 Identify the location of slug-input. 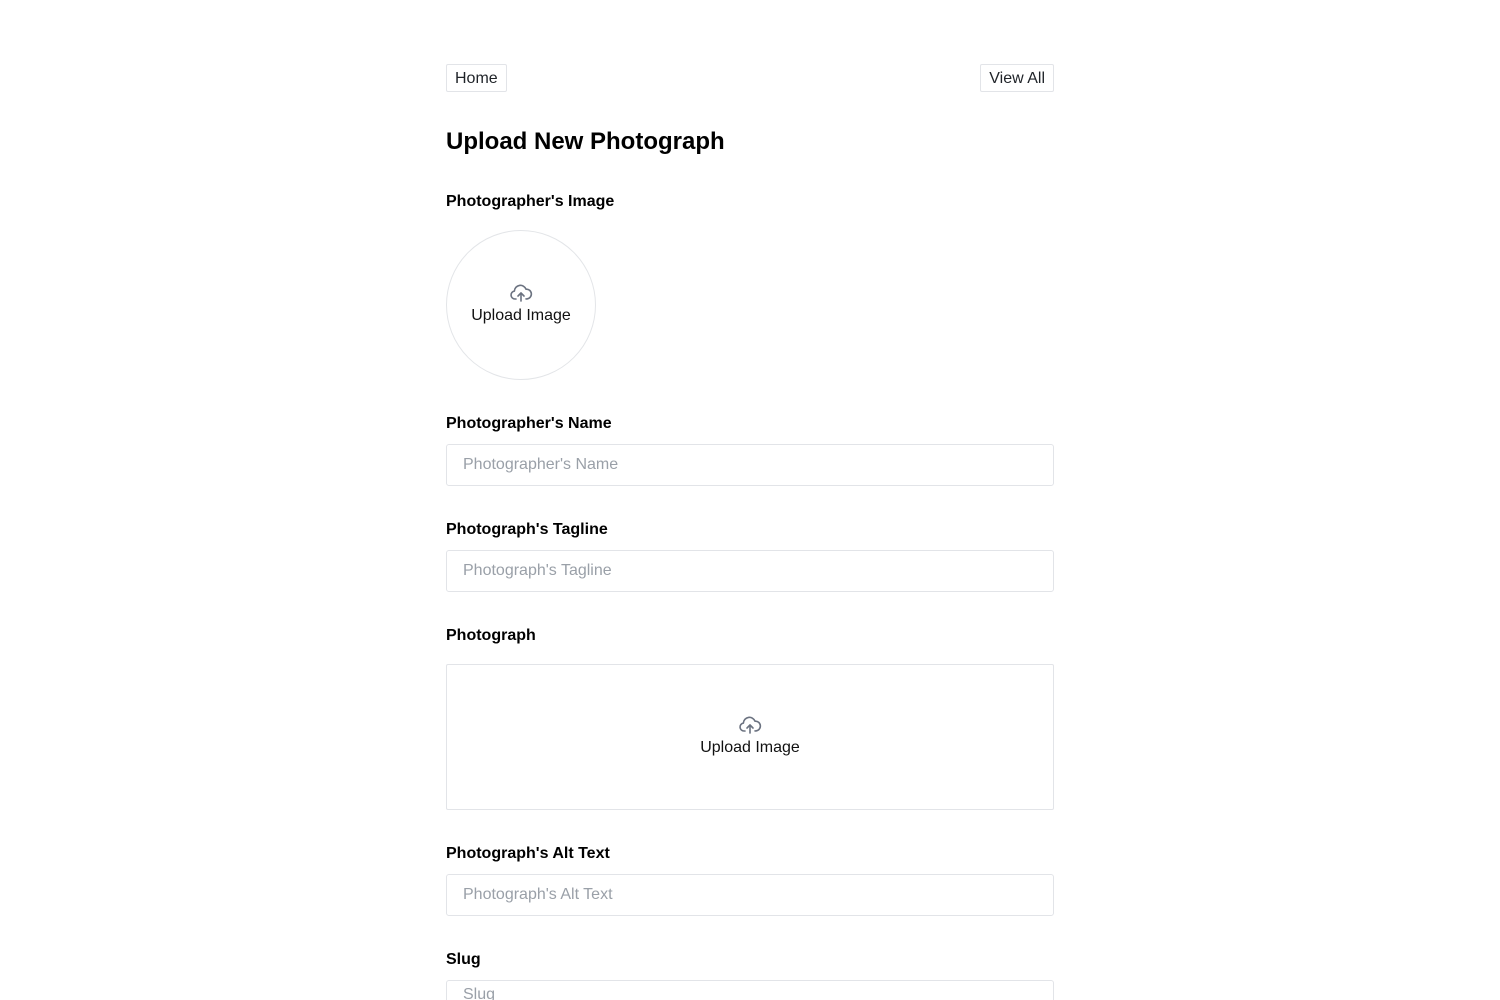
(750, 990).